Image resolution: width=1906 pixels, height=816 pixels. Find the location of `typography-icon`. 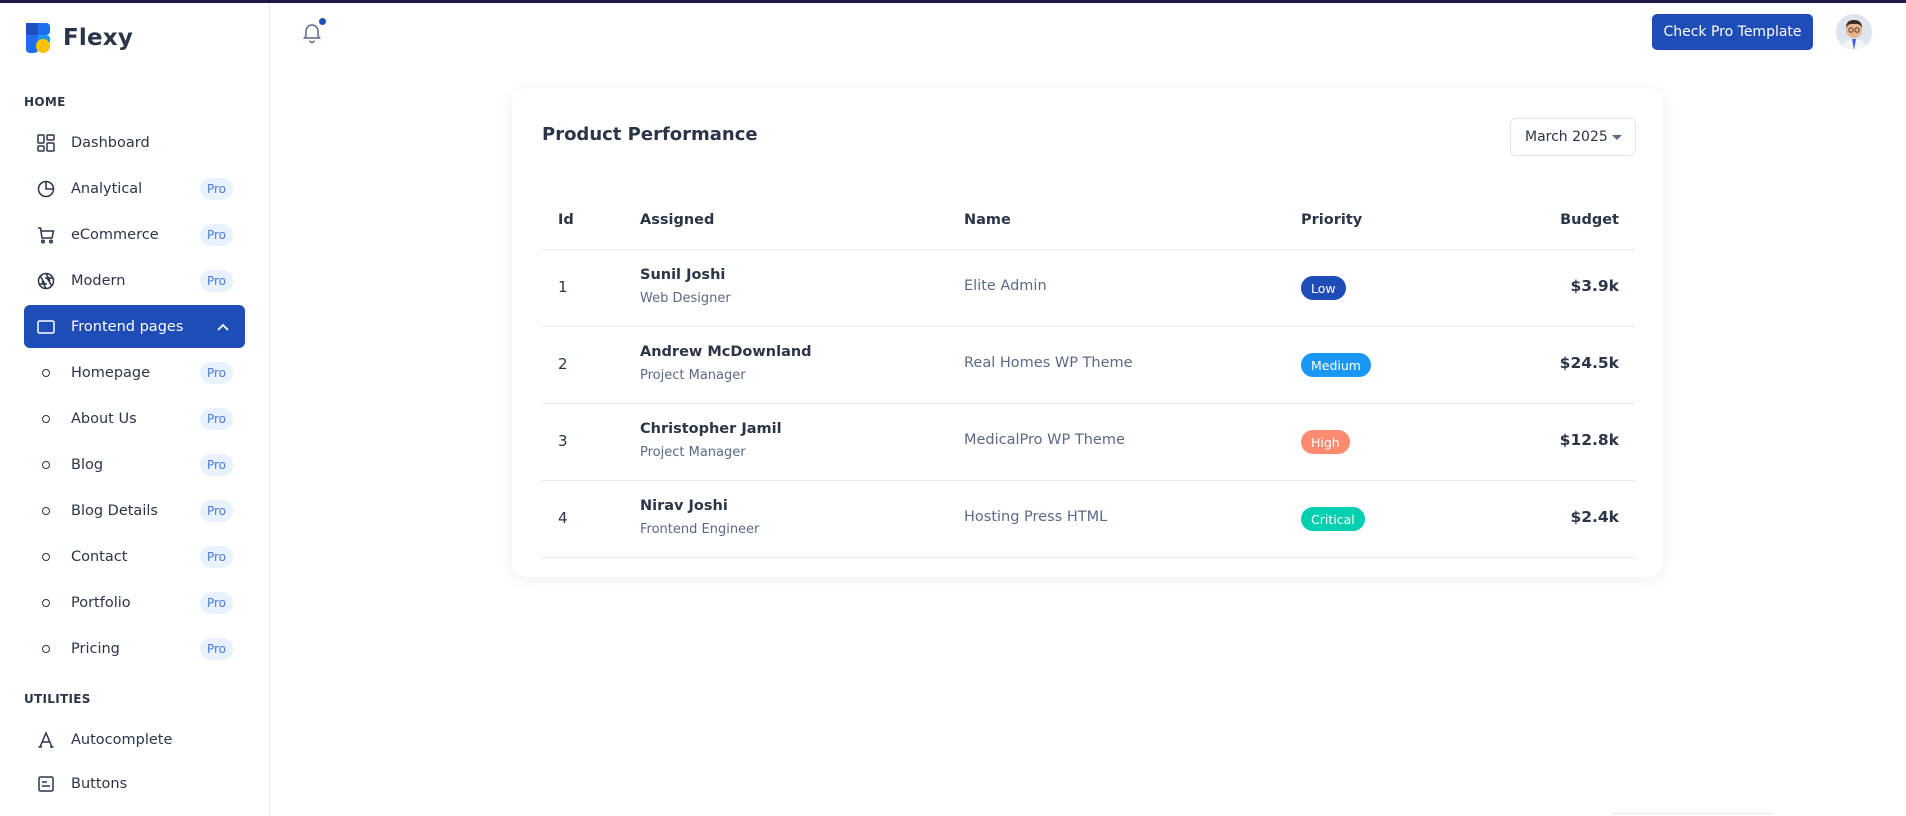

typography-icon is located at coordinates (46, 740).